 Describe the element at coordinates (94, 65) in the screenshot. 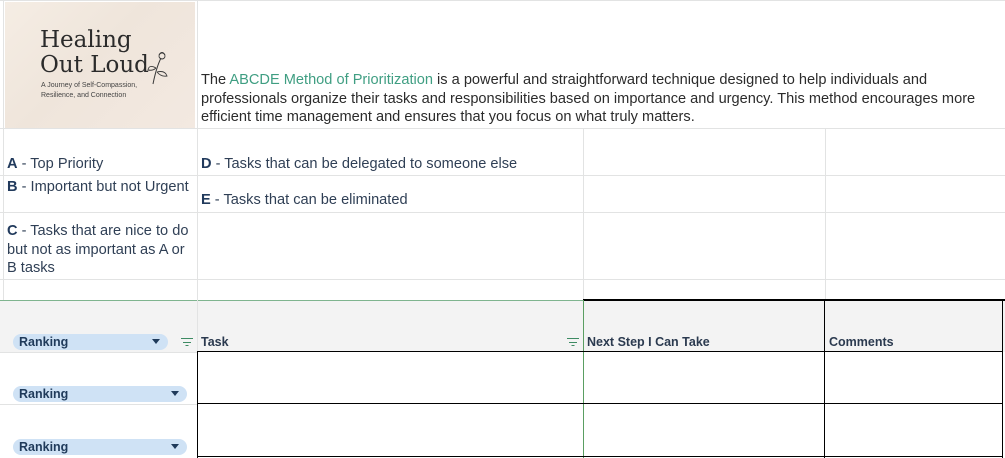

I see `logo-title-line2: Out Loud` at that location.